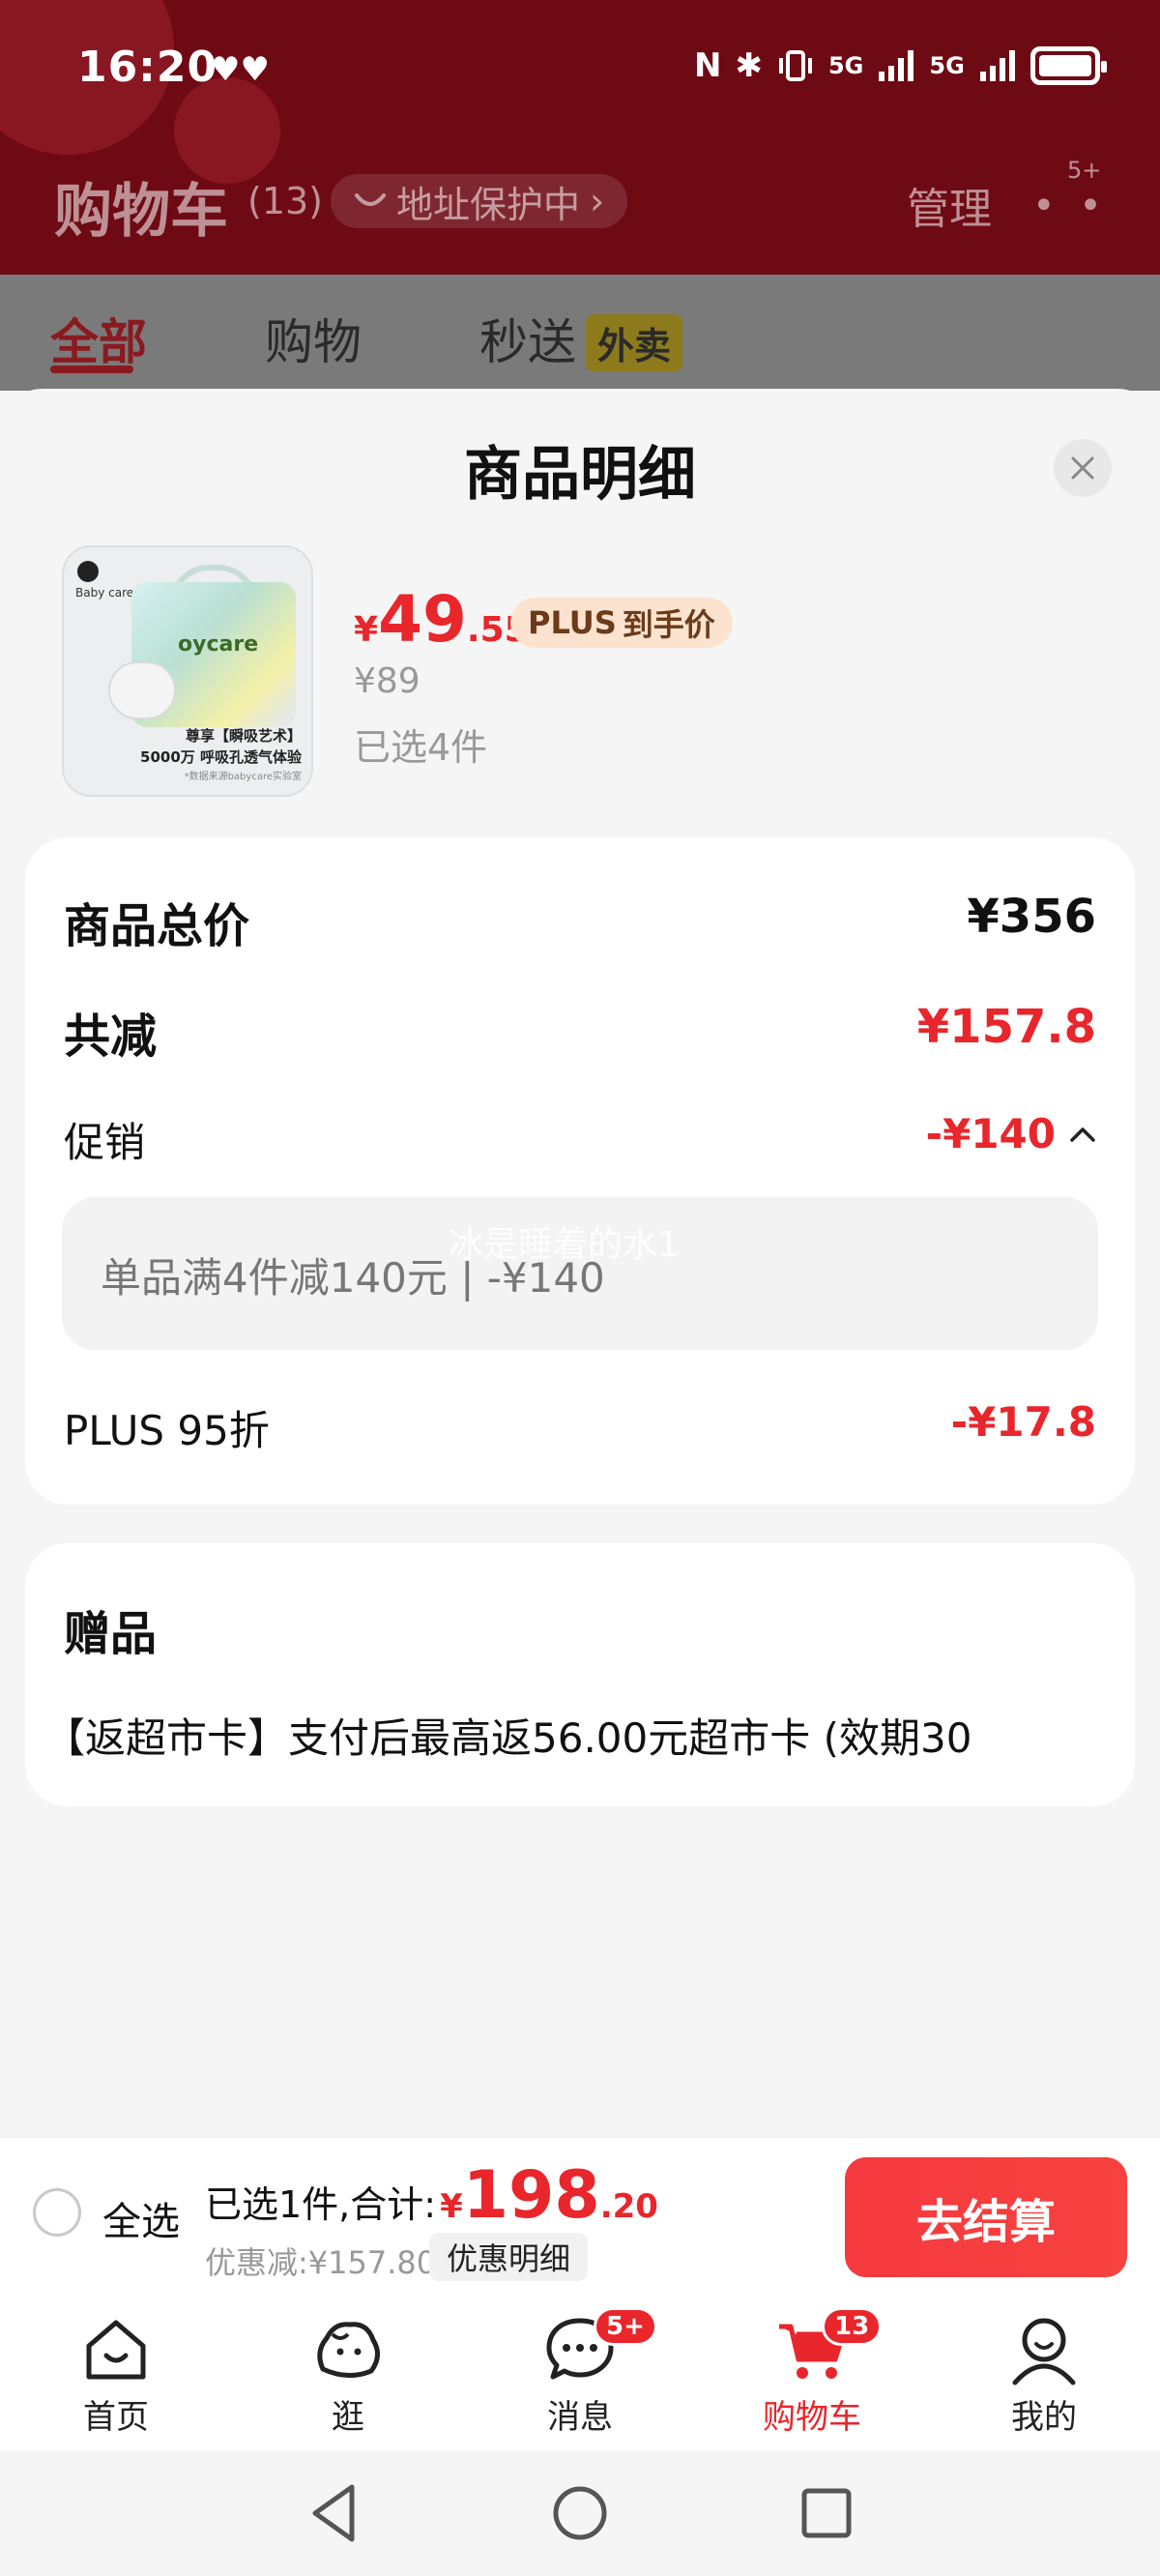 This screenshot has height=2576, width=1160. I want to click on plus-discount-label: PLUS 95折, so click(167, 1430).